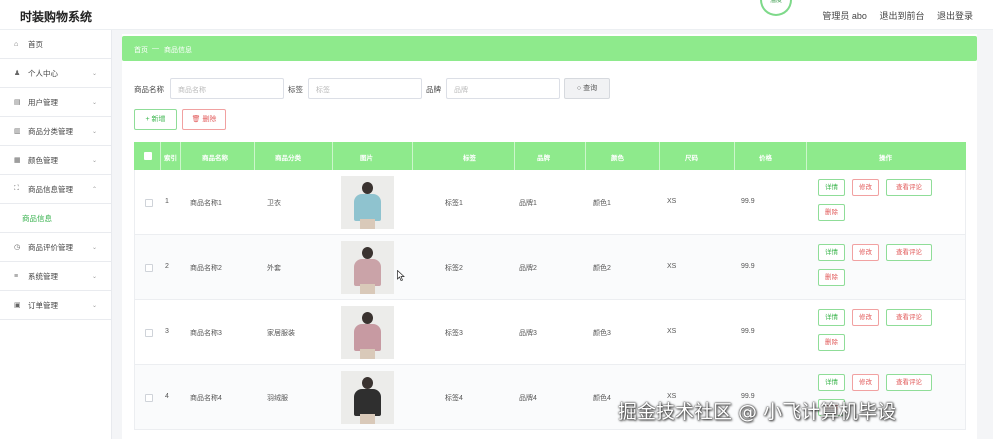 The width and height of the screenshot is (993, 439). I want to click on query-button-label: 查询, so click(590, 88).